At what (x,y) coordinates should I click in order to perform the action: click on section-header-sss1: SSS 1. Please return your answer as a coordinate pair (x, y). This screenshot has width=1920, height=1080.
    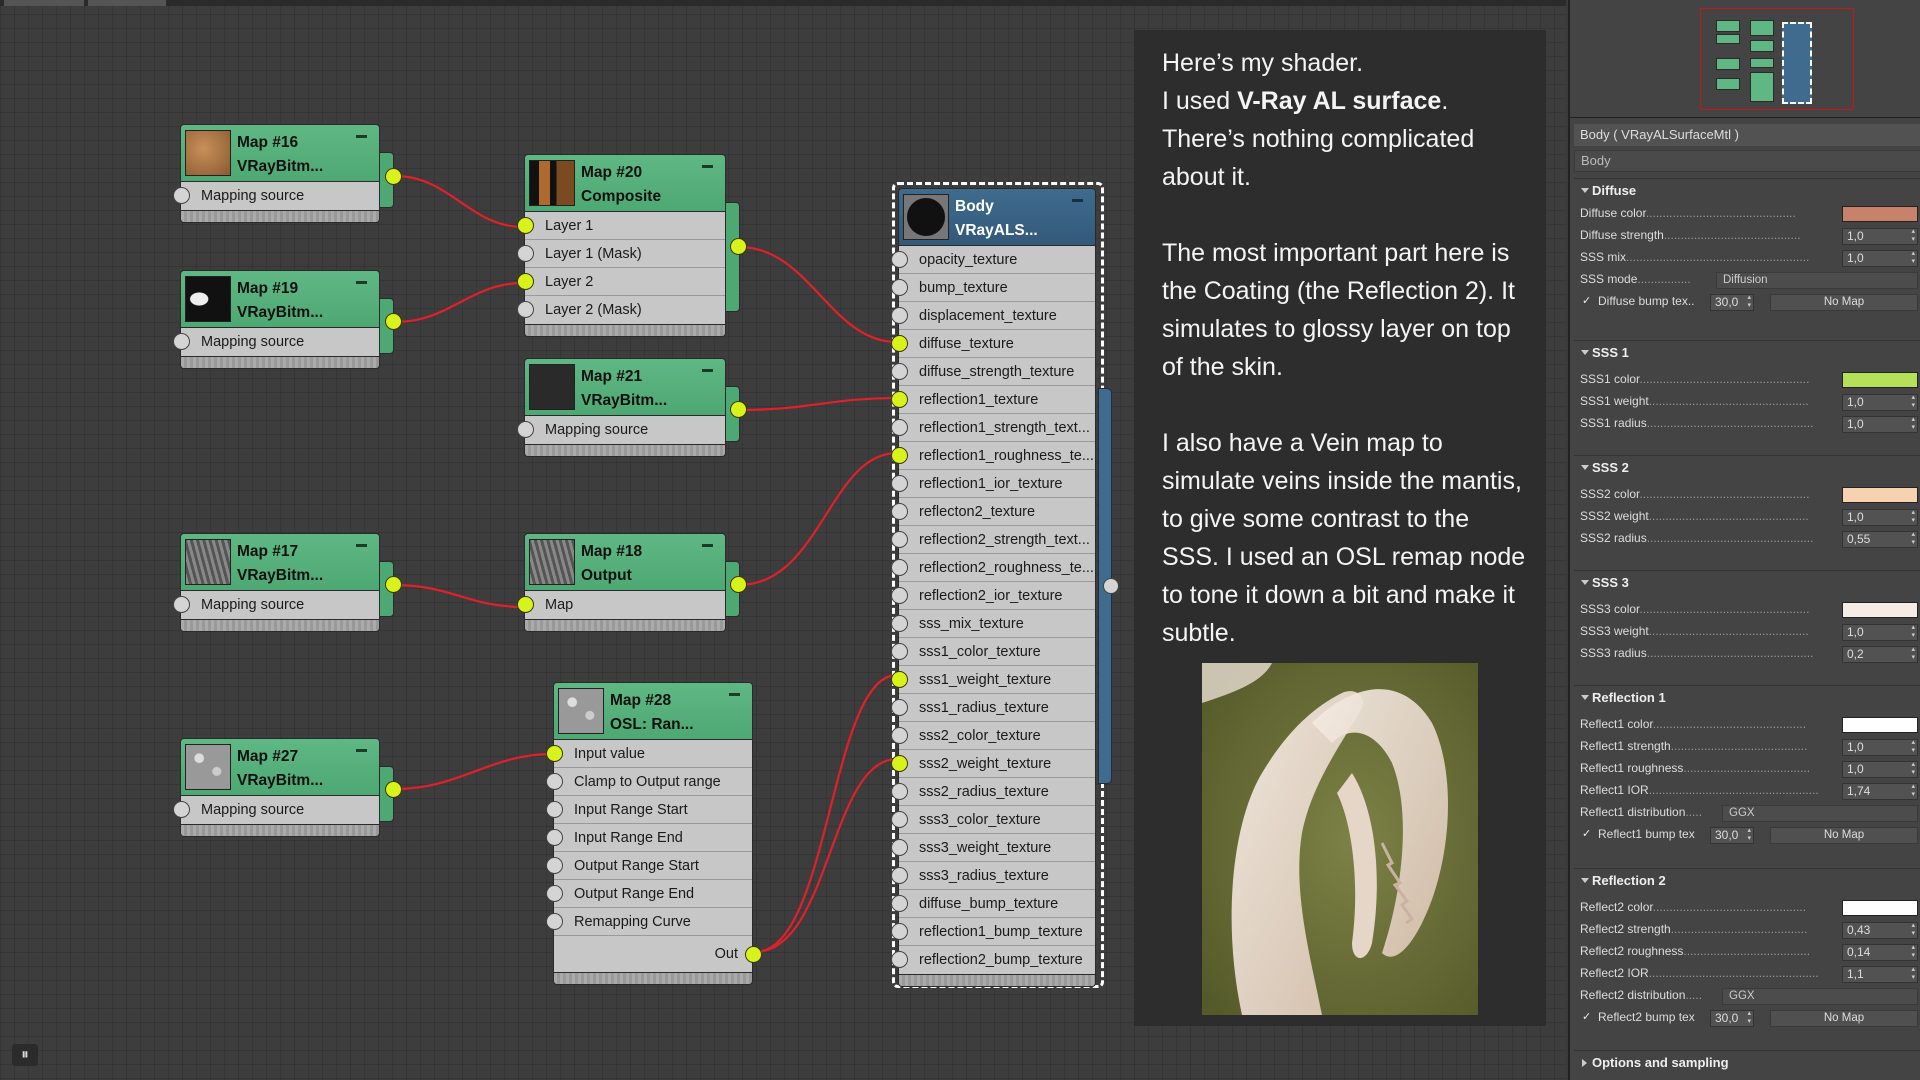
    Looking at the image, I should click on (1747, 353).